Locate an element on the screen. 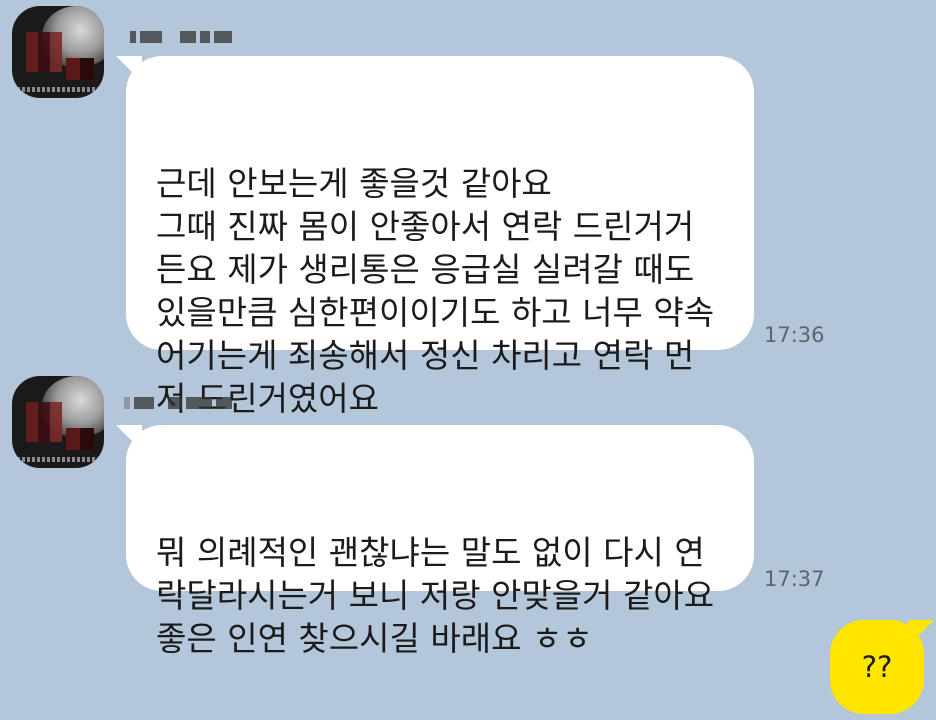 This screenshot has width=936, height=720. message-bubble-outgoing: ?? is located at coordinates (882, 667).